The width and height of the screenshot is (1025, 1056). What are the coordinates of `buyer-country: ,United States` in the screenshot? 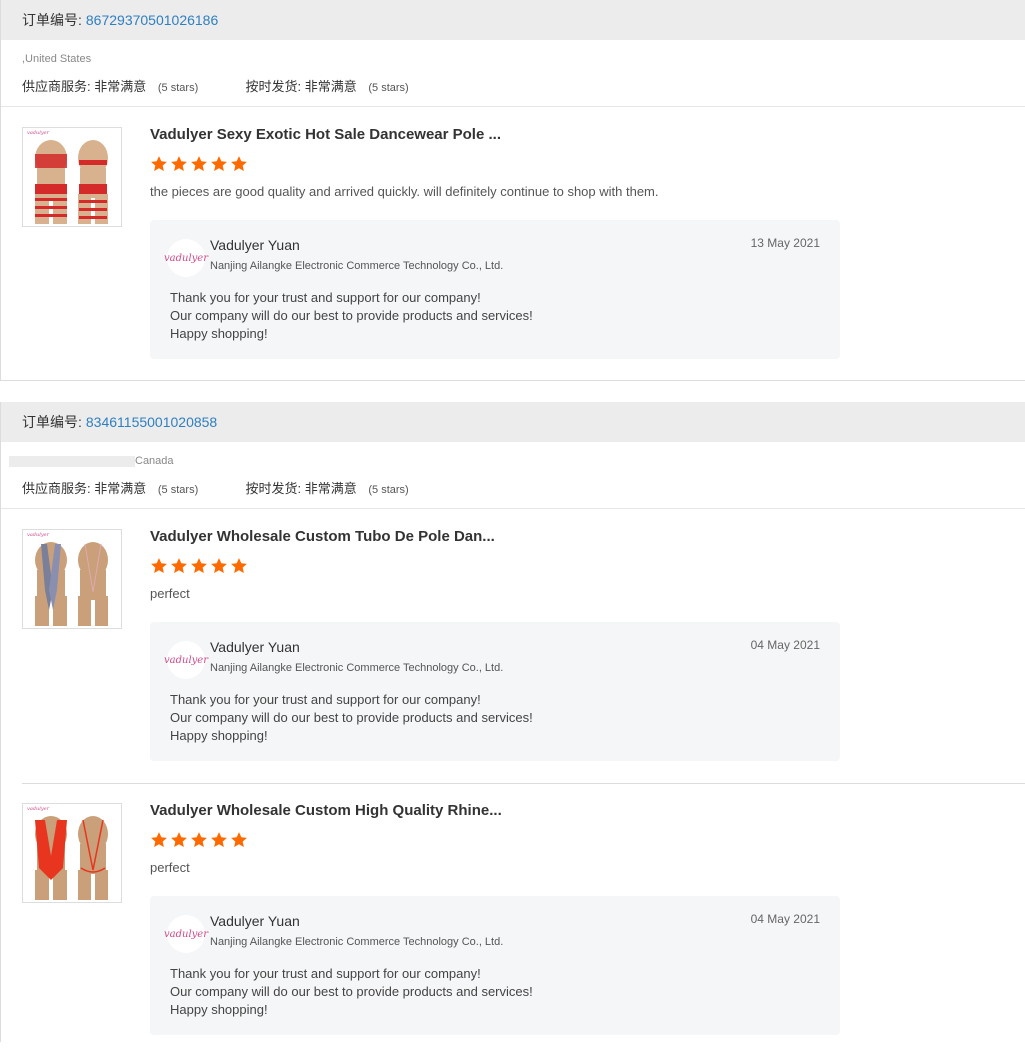 It's located at (57, 59).